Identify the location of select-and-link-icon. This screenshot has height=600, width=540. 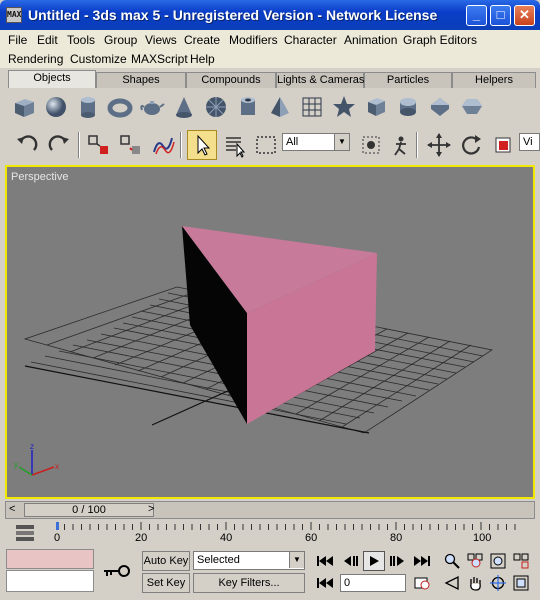
(99, 145).